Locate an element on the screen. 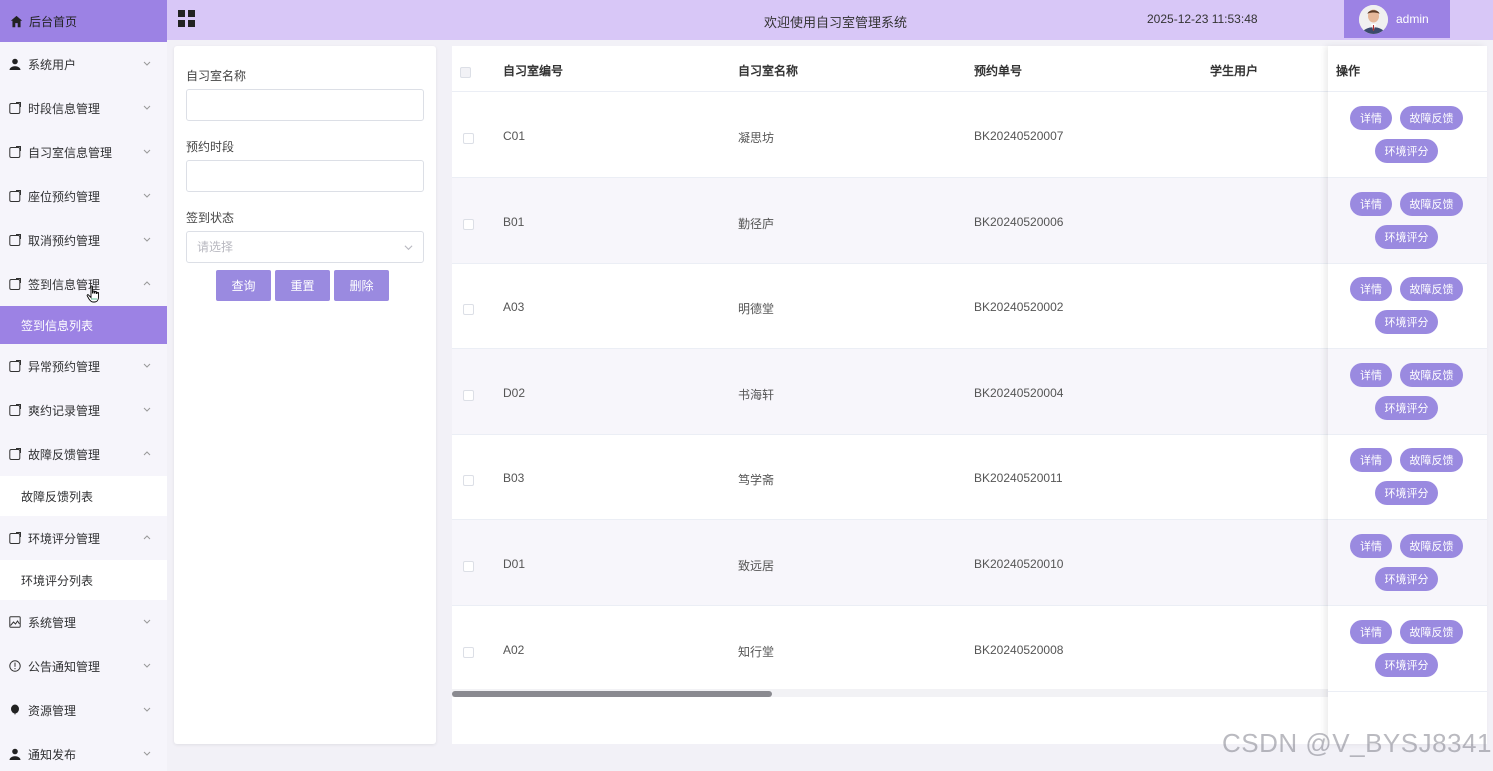  cell-order: BK20240520010 is located at coordinates (1019, 564).